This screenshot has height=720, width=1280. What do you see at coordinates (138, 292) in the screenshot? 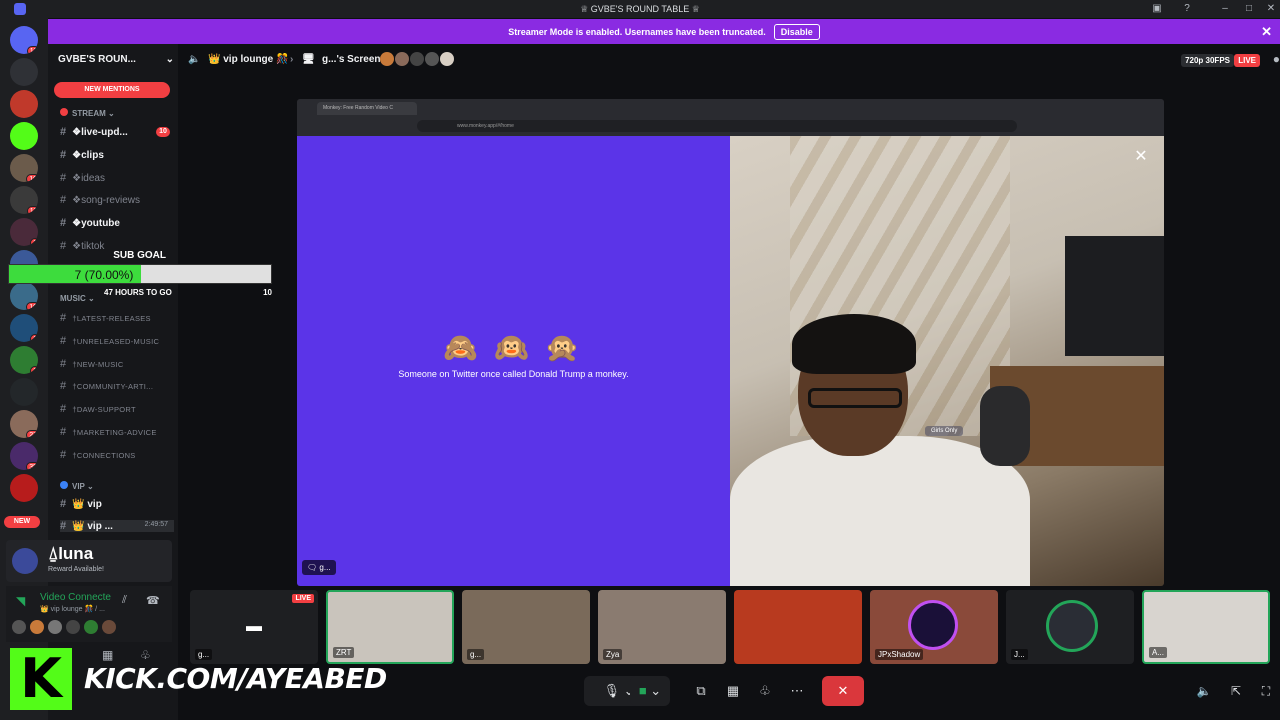
I see `sub-goal-time-left: 47 HOURS TO GO` at bounding box center [138, 292].